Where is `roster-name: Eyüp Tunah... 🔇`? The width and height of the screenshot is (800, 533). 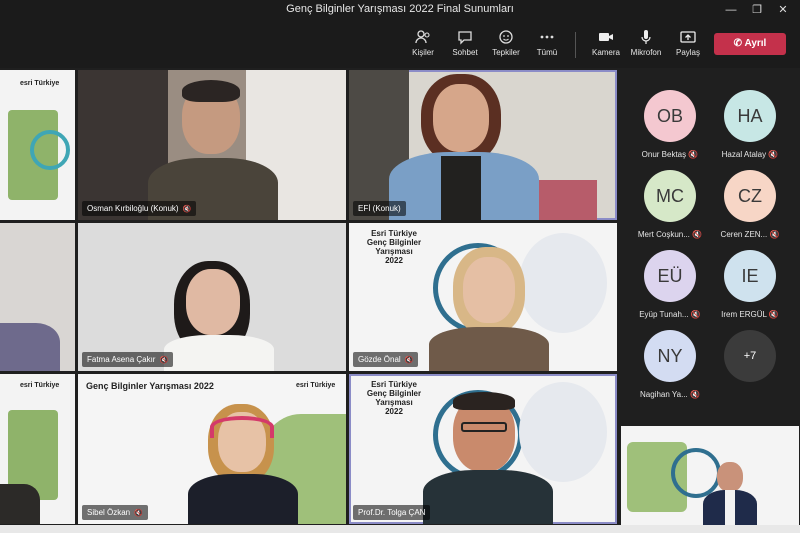 roster-name: Eyüp Tunah... 🔇 is located at coordinates (670, 314).